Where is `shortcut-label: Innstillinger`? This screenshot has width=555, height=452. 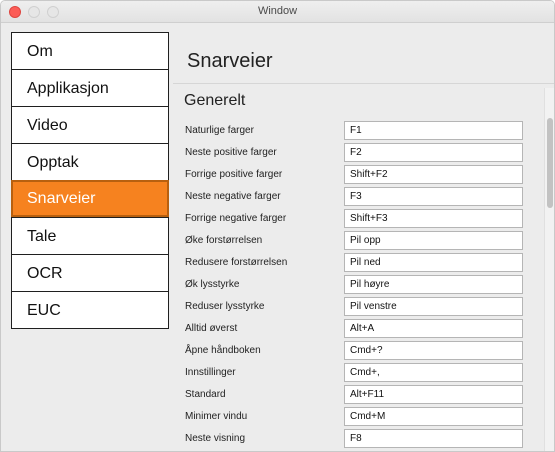 shortcut-label: Innstillinger is located at coordinates (210, 372).